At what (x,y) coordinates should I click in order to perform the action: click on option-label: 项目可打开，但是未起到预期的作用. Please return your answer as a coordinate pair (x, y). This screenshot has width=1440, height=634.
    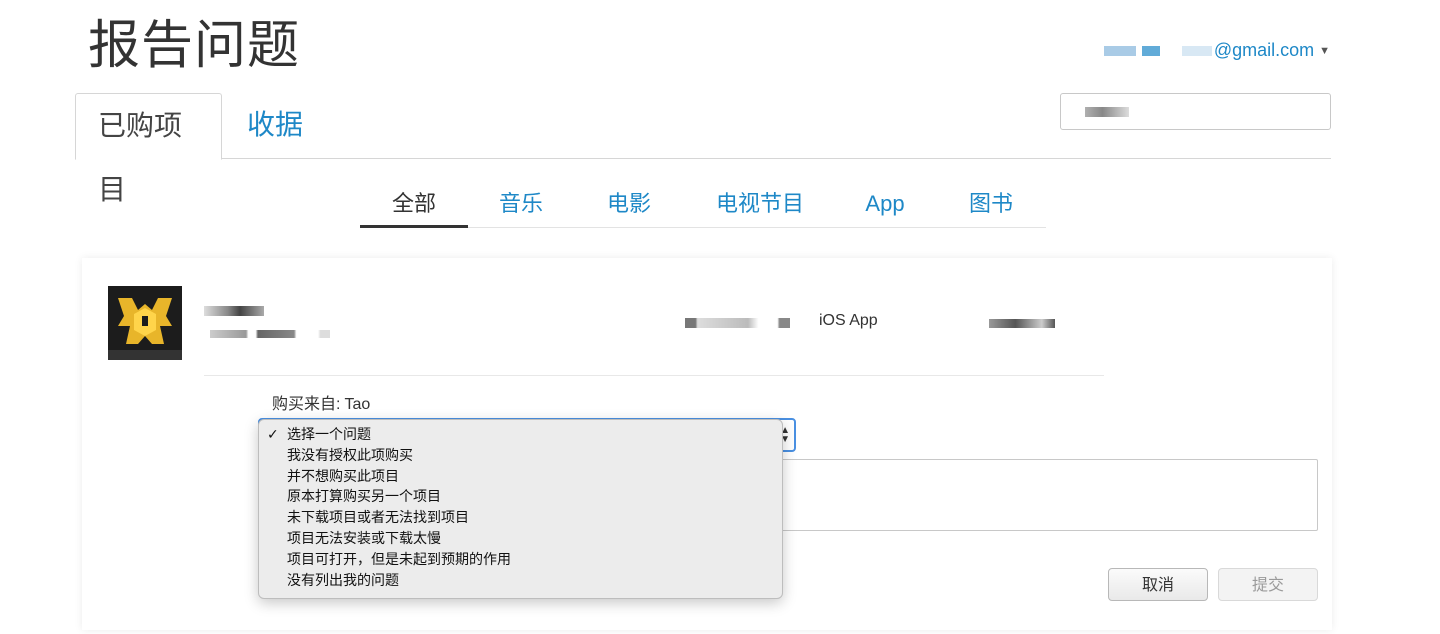
    Looking at the image, I should click on (399, 559).